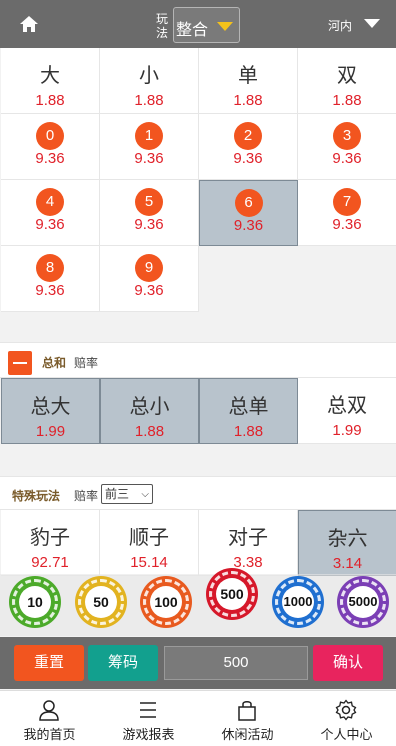 This screenshot has height=746, width=396. What do you see at coordinates (49, 710) in the screenshot?
I see `user-icon` at bounding box center [49, 710].